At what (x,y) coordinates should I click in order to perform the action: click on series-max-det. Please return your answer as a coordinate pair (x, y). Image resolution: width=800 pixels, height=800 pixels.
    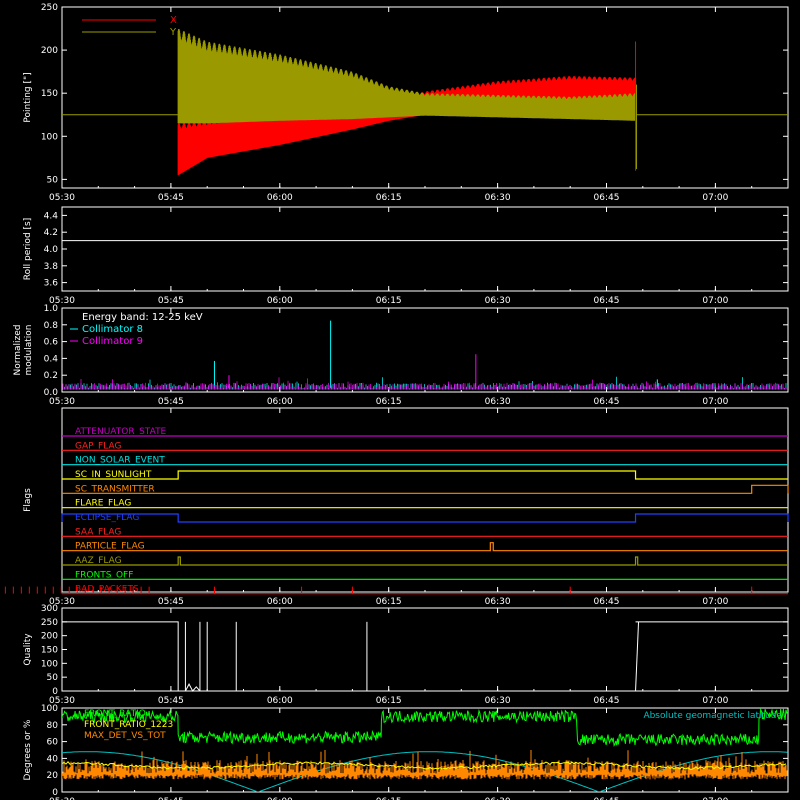
    Looking at the image, I should click on (425, 764).